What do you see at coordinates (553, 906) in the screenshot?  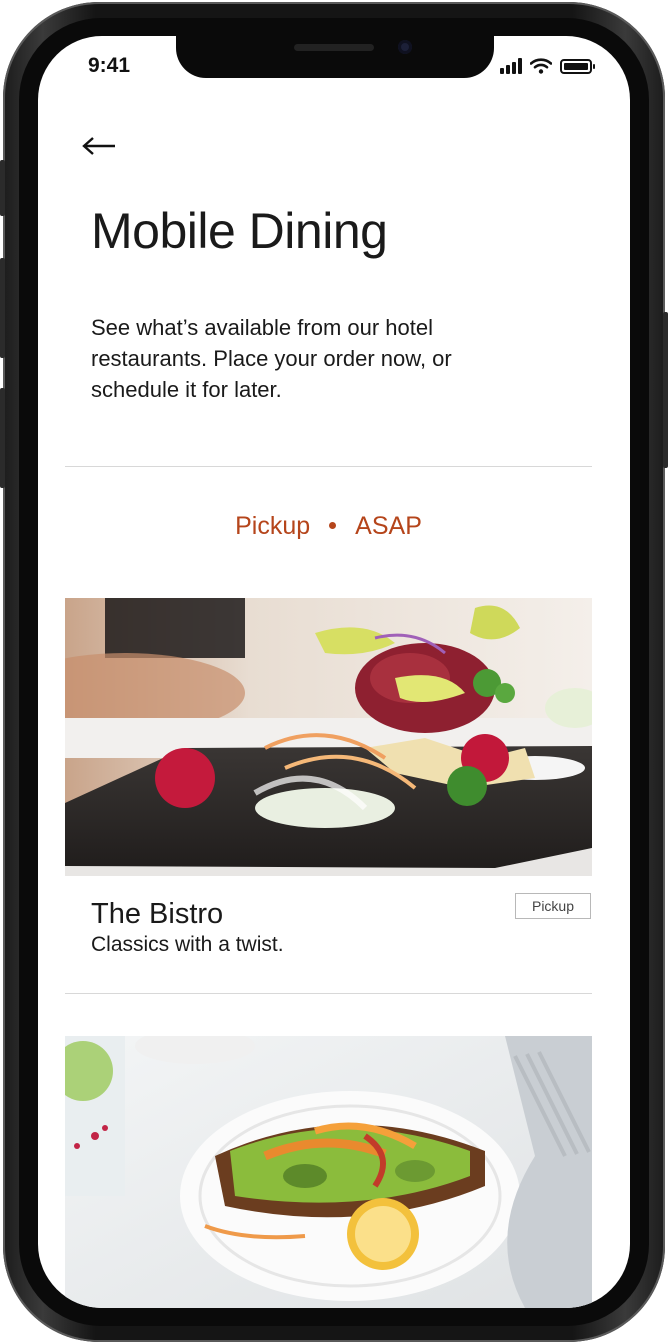 I see `service-type-badge: Pickup` at bounding box center [553, 906].